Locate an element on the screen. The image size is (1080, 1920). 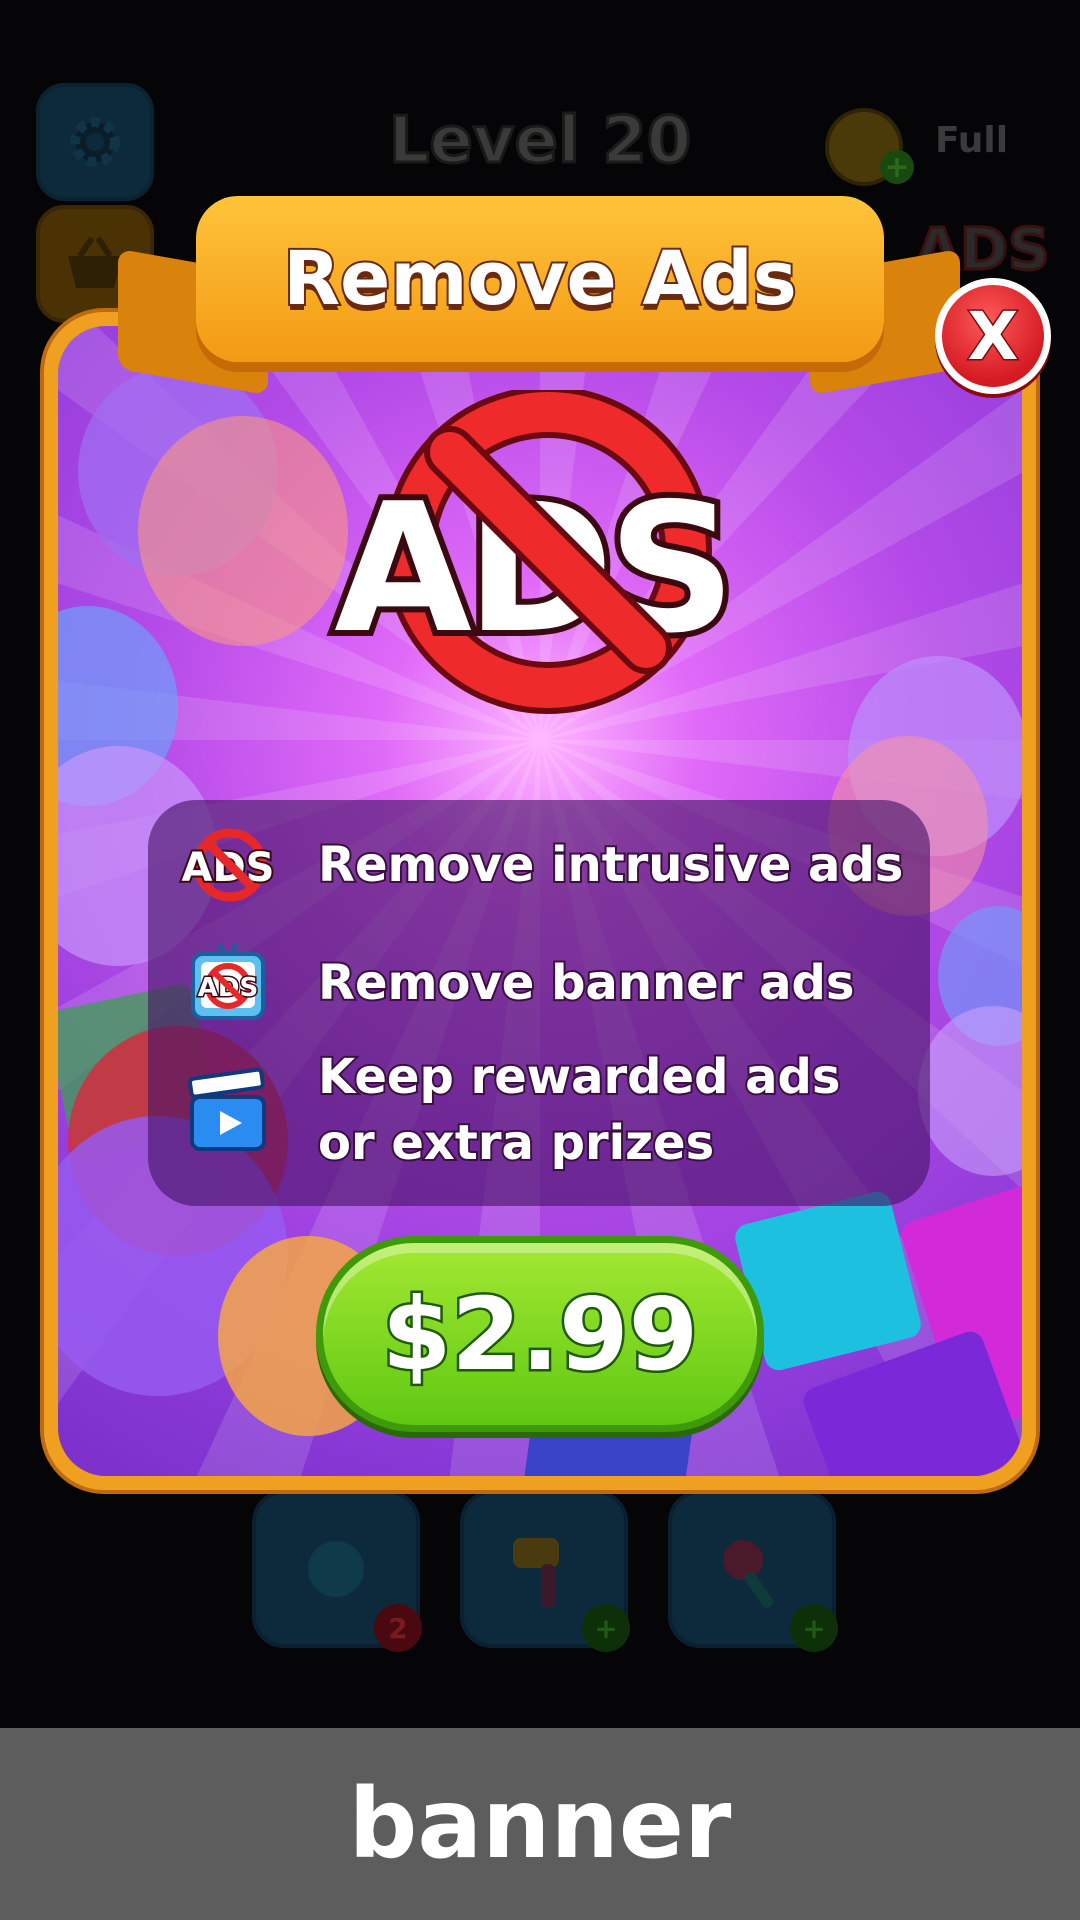
feature-text: Remove banner ads is located at coordinates (586, 983).